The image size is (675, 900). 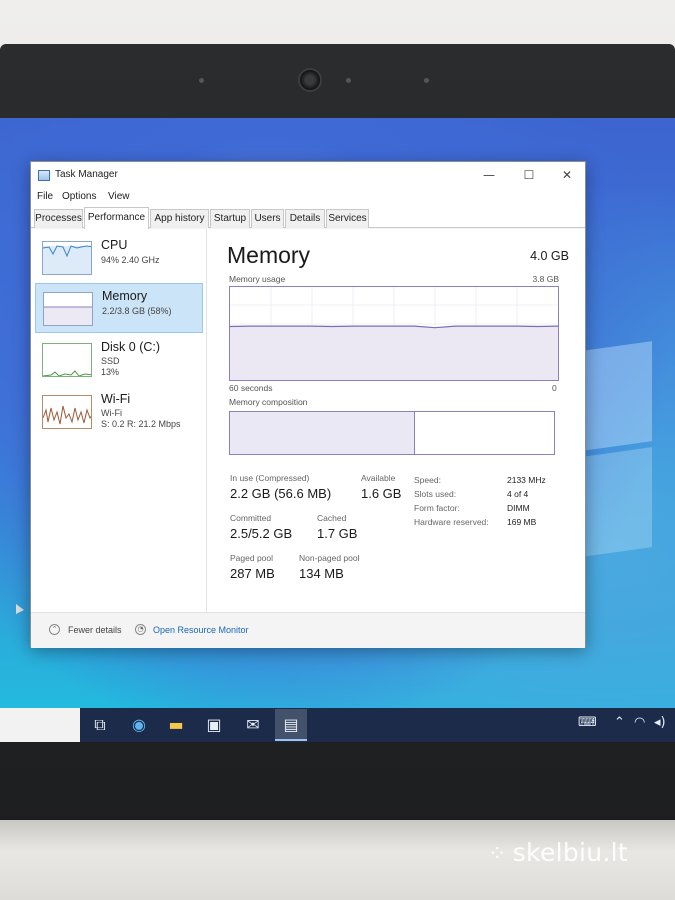 What do you see at coordinates (100, 725) in the screenshot?
I see `task-view-icon: ⧉` at bounding box center [100, 725].